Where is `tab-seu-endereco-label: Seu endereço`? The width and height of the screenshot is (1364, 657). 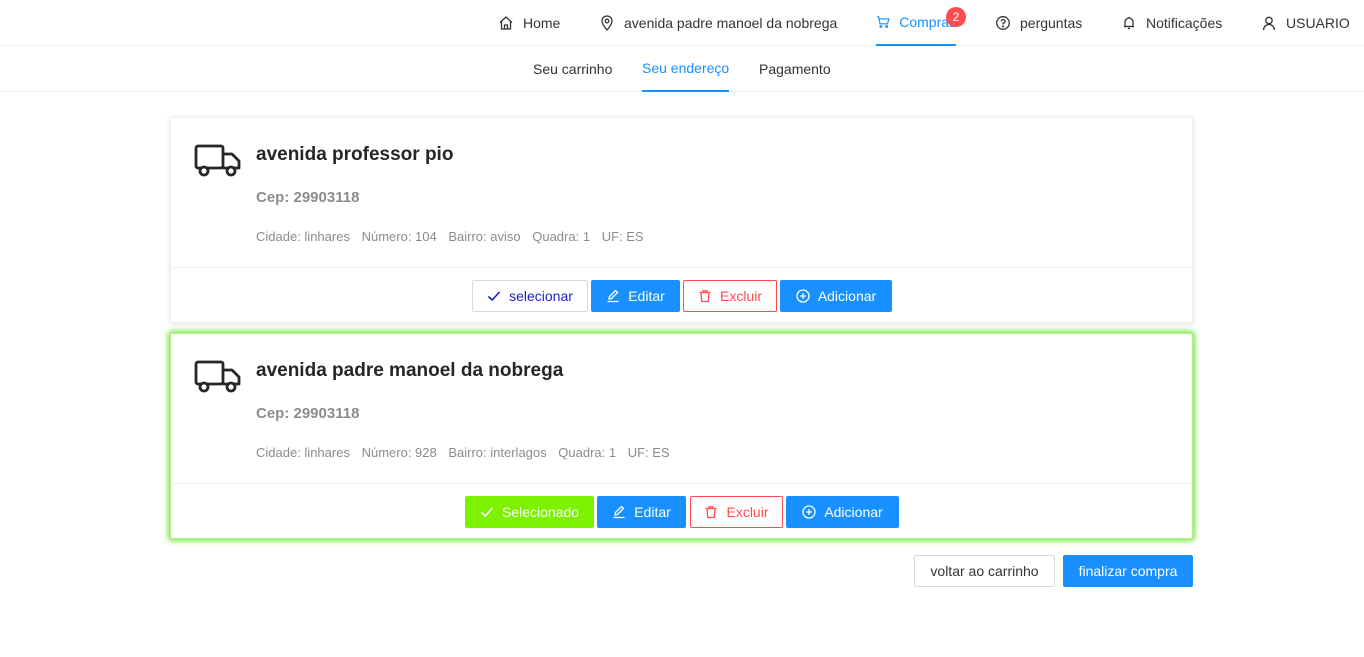
tab-seu-endereco-label: Seu endereço is located at coordinates (686, 68).